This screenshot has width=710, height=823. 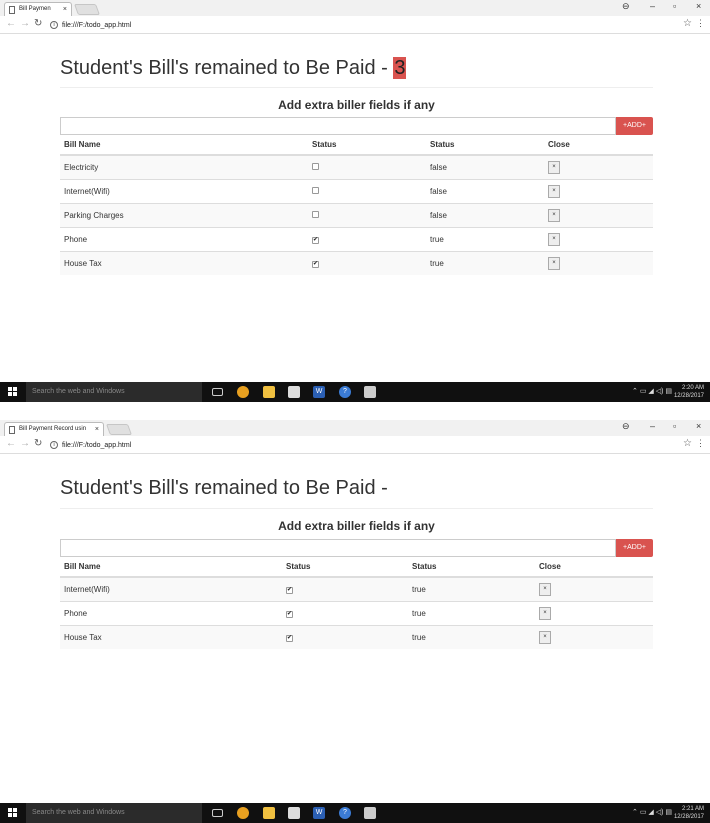 What do you see at coordinates (224, 488) in the screenshot?
I see `page-title-text: Student's Bill's remained to Be Paid -` at bounding box center [224, 488].